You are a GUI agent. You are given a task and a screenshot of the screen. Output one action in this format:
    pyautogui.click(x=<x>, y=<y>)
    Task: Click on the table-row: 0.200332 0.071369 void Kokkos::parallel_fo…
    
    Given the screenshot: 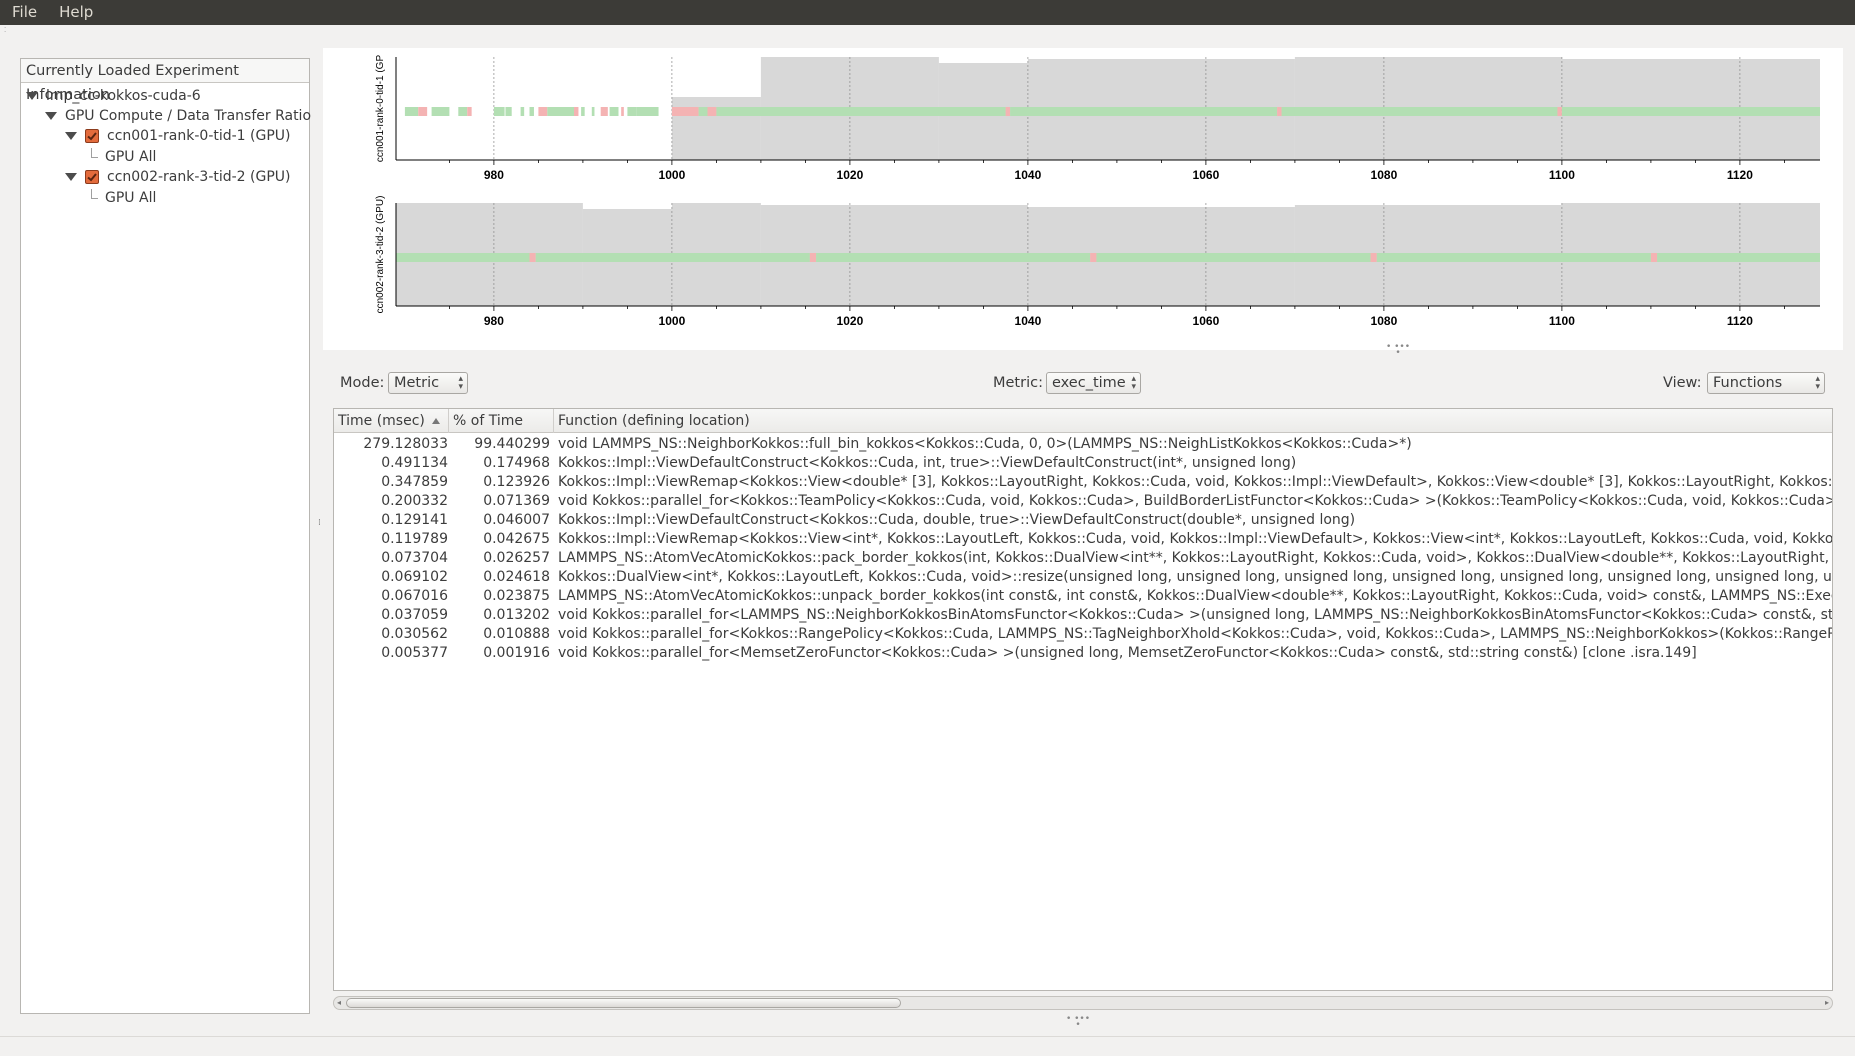 What is the action you would take?
    pyautogui.click(x=1083, y=501)
    